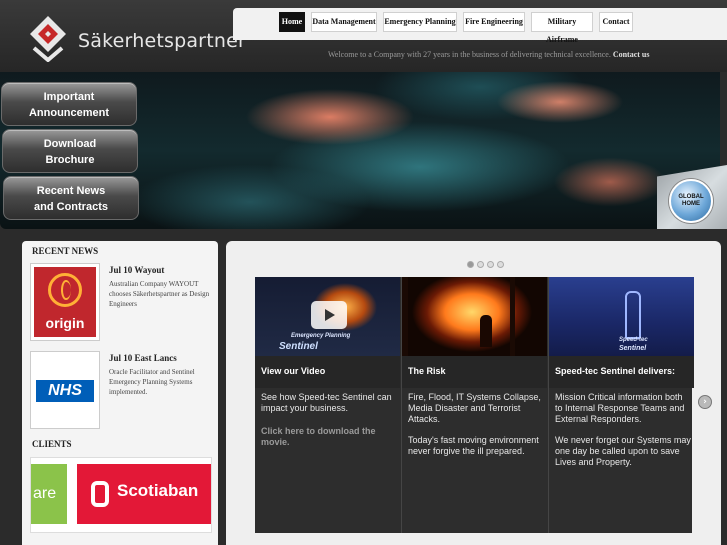  What do you see at coordinates (143, 358) in the screenshot?
I see `news-title: Jul 10 East Lancs` at bounding box center [143, 358].